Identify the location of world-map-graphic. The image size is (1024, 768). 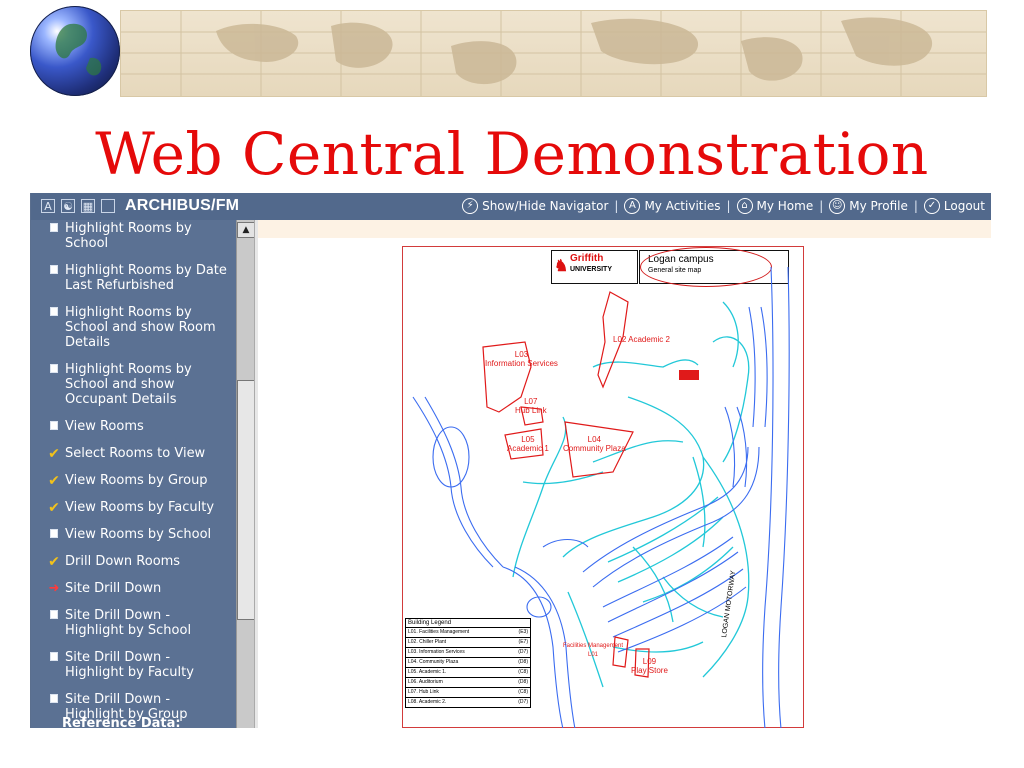
(553, 53).